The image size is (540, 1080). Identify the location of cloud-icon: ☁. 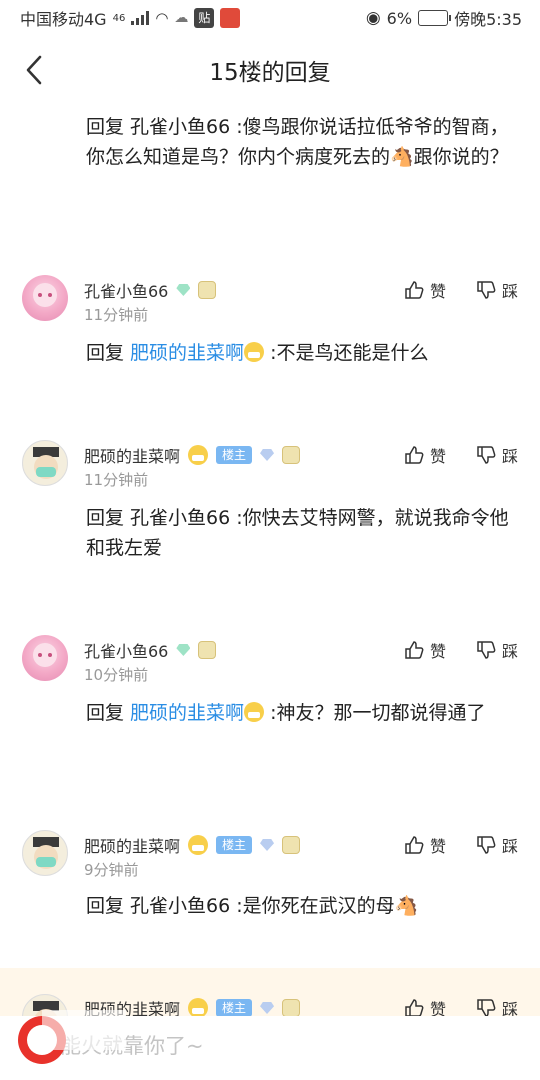
(181, 18).